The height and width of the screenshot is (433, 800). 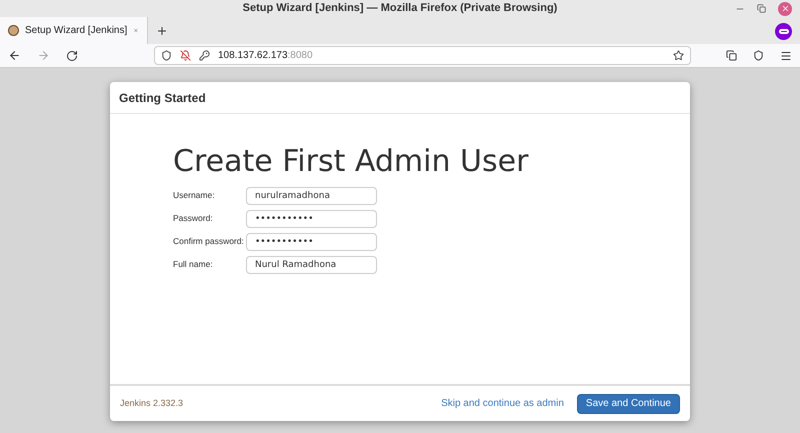 I want to click on save-and-continue-button: Save and Continue, so click(x=628, y=404).